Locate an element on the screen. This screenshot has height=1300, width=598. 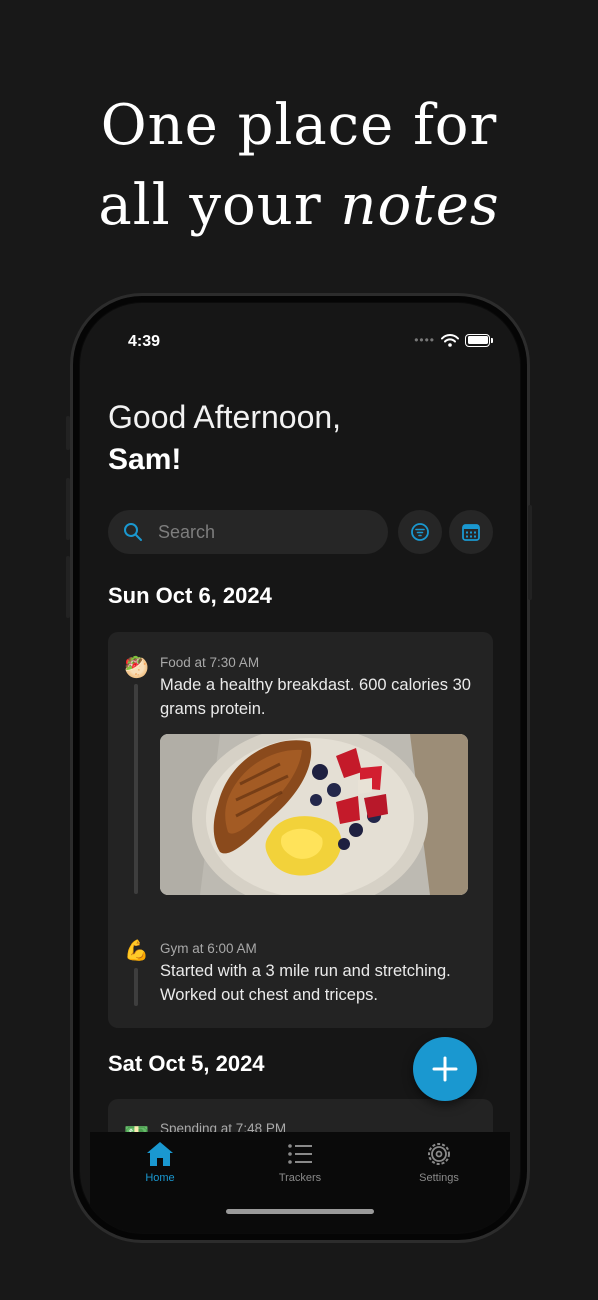
status-icons: •••• is located at coordinates (453, 340).